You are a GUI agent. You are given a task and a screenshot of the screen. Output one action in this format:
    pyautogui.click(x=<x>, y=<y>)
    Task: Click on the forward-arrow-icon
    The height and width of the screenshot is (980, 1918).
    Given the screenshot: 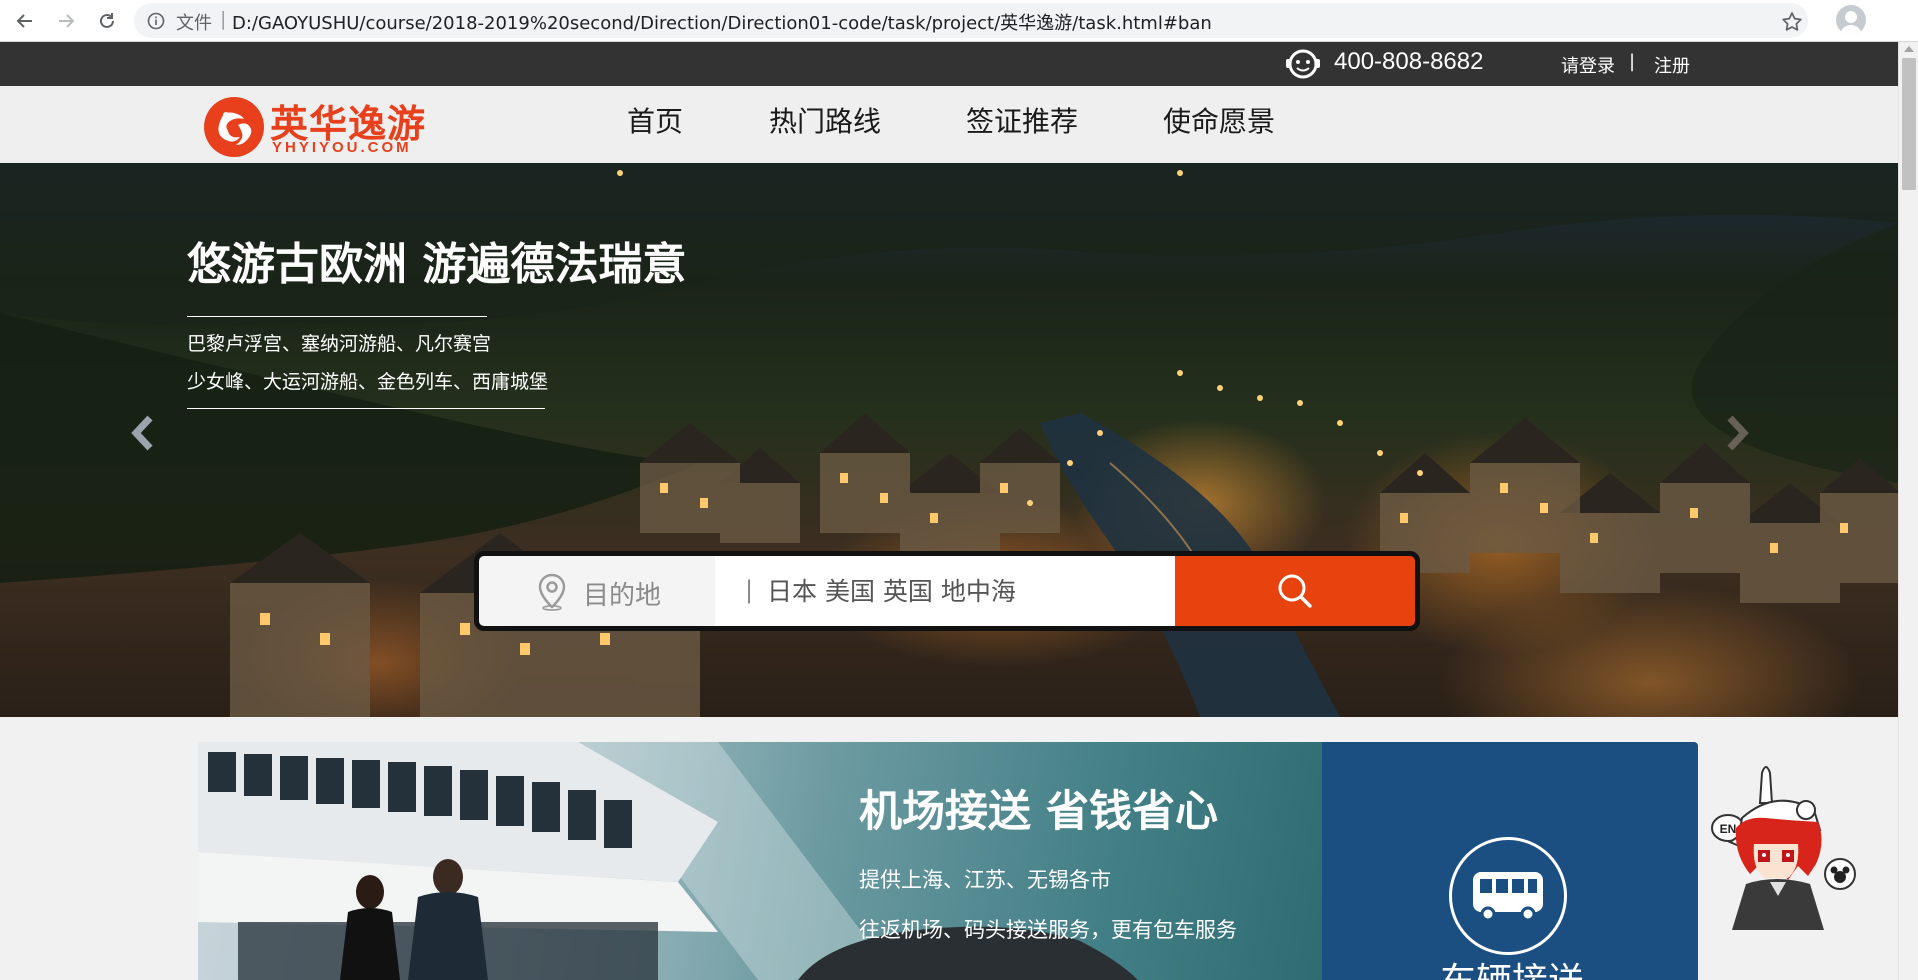 What is the action you would take?
    pyautogui.click(x=66, y=21)
    